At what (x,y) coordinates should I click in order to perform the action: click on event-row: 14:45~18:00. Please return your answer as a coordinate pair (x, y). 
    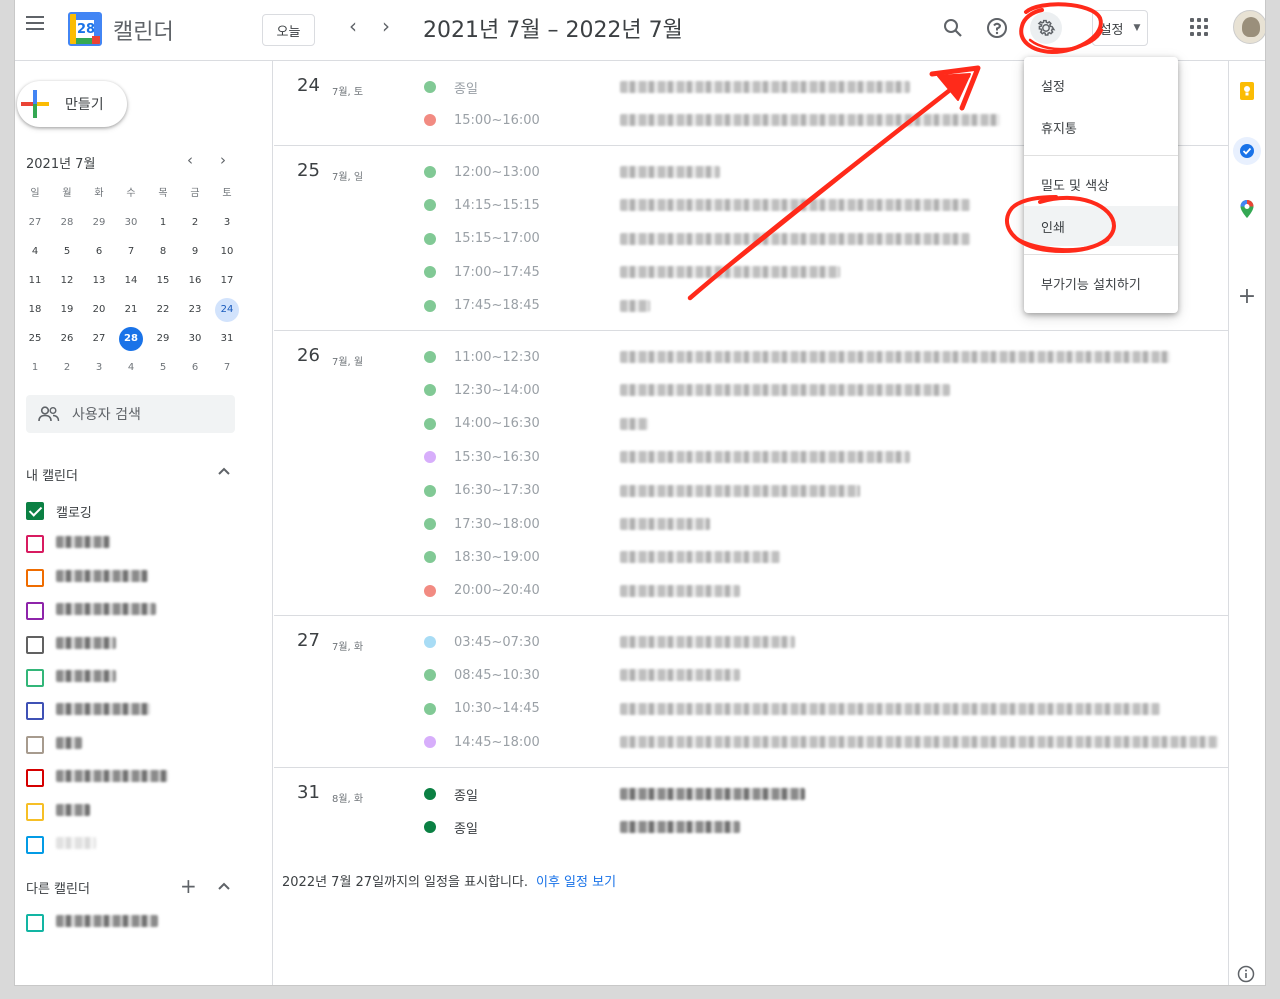
    Looking at the image, I should click on (824, 742).